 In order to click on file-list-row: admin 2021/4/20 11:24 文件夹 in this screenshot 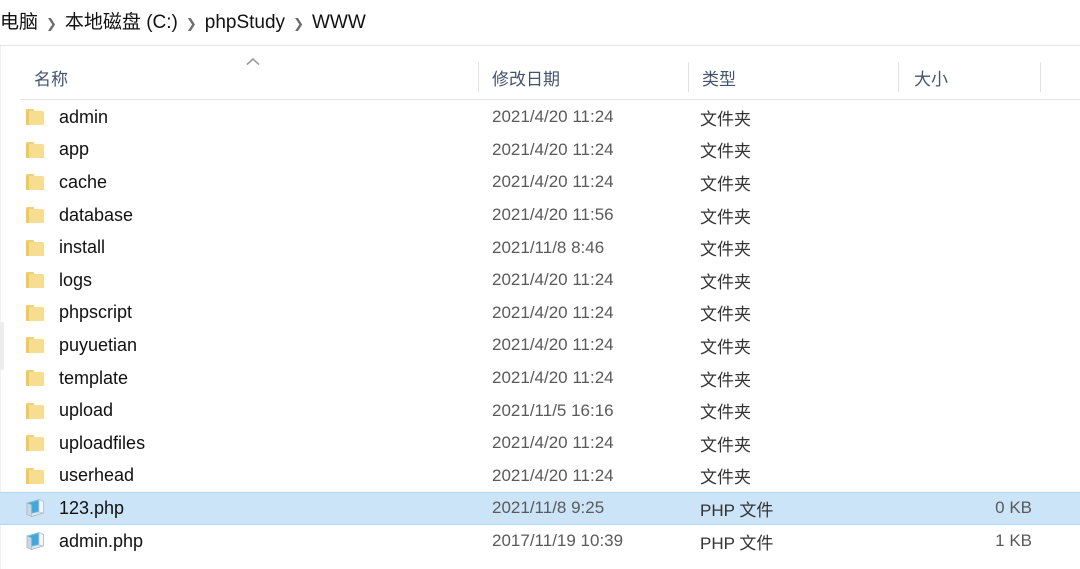, I will do `click(540, 117)`.